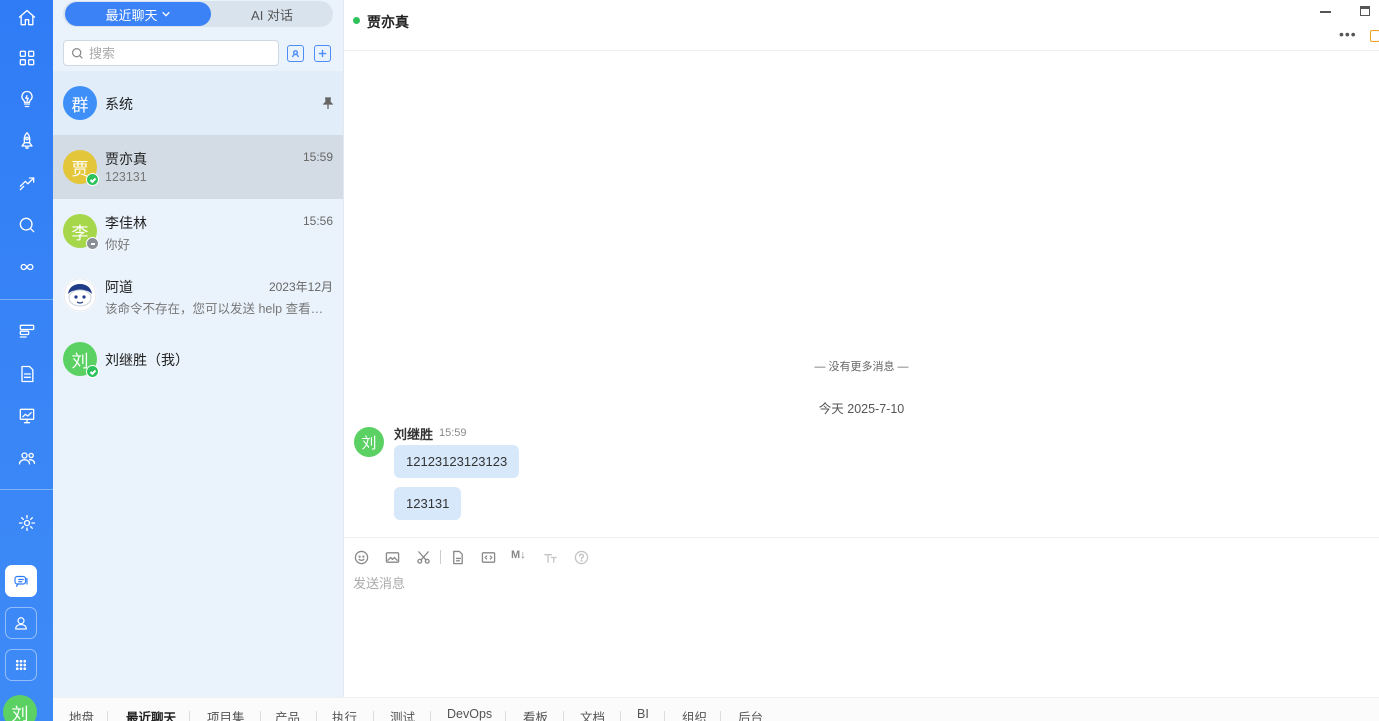 This screenshot has width=1379, height=721. I want to click on team-icon, so click(26, 458).